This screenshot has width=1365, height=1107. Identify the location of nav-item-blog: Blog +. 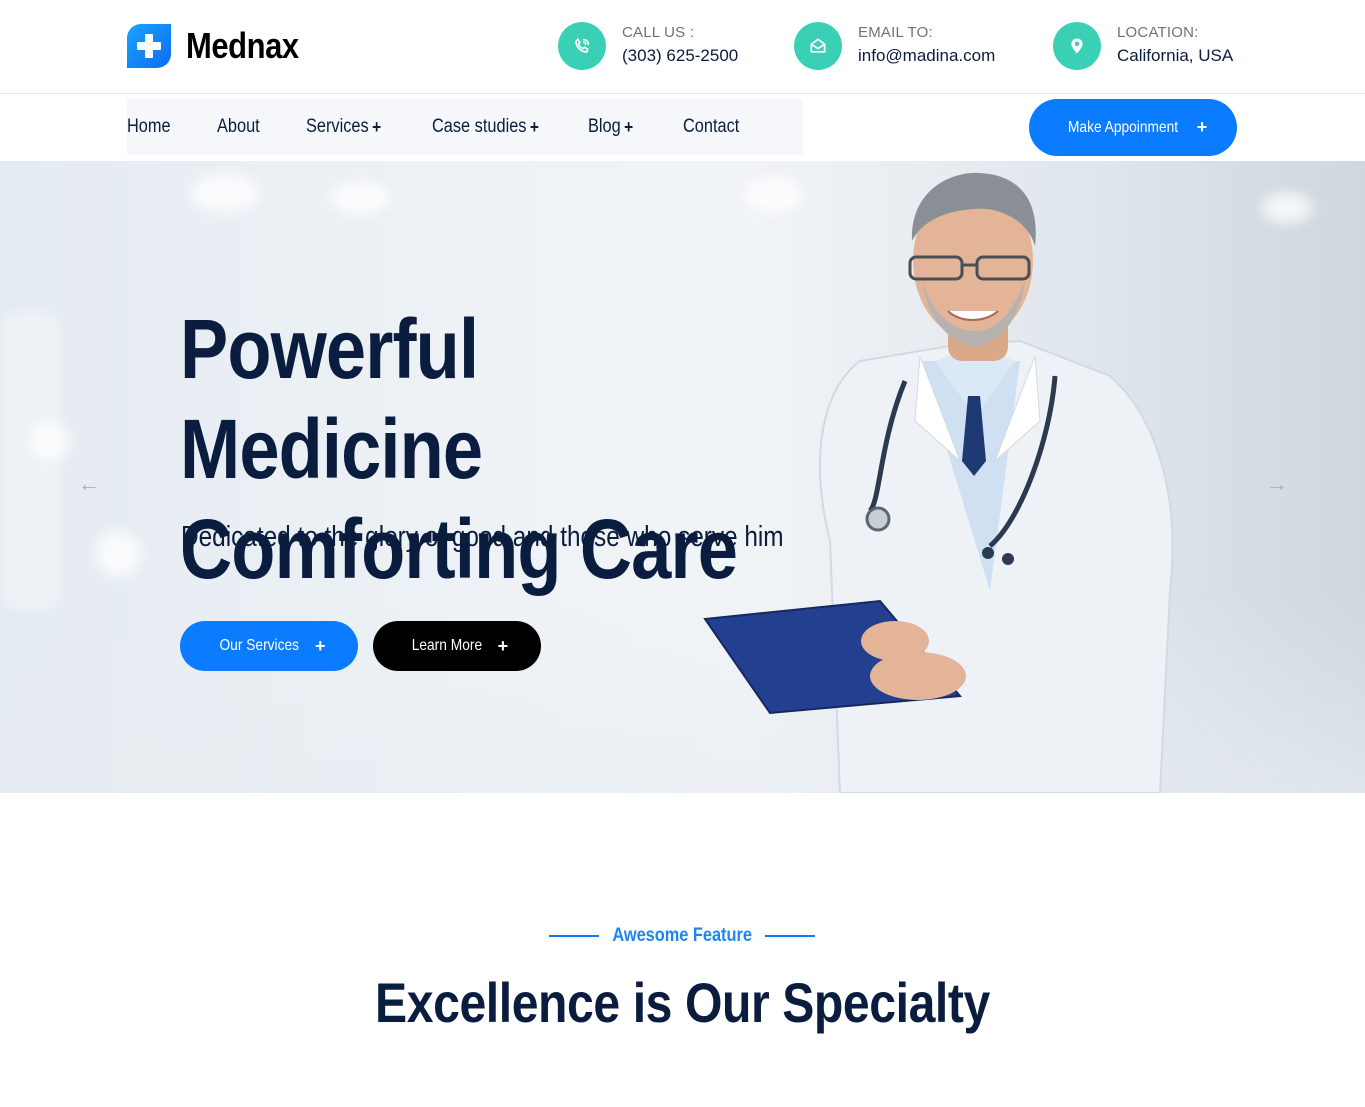
(610, 127).